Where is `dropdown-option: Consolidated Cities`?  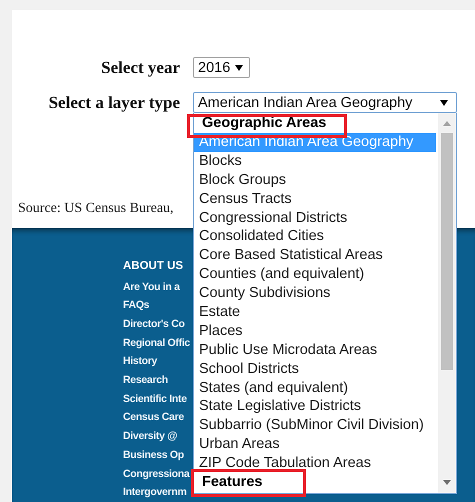
dropdown-option: Consolidated Cities is located at coordinates (316, 236).